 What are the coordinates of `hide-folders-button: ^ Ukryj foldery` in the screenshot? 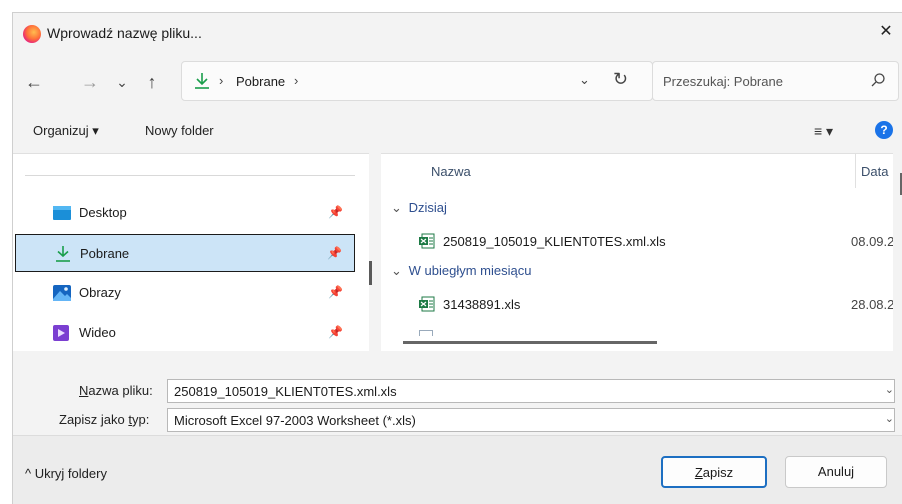 It's located at (66, 473).